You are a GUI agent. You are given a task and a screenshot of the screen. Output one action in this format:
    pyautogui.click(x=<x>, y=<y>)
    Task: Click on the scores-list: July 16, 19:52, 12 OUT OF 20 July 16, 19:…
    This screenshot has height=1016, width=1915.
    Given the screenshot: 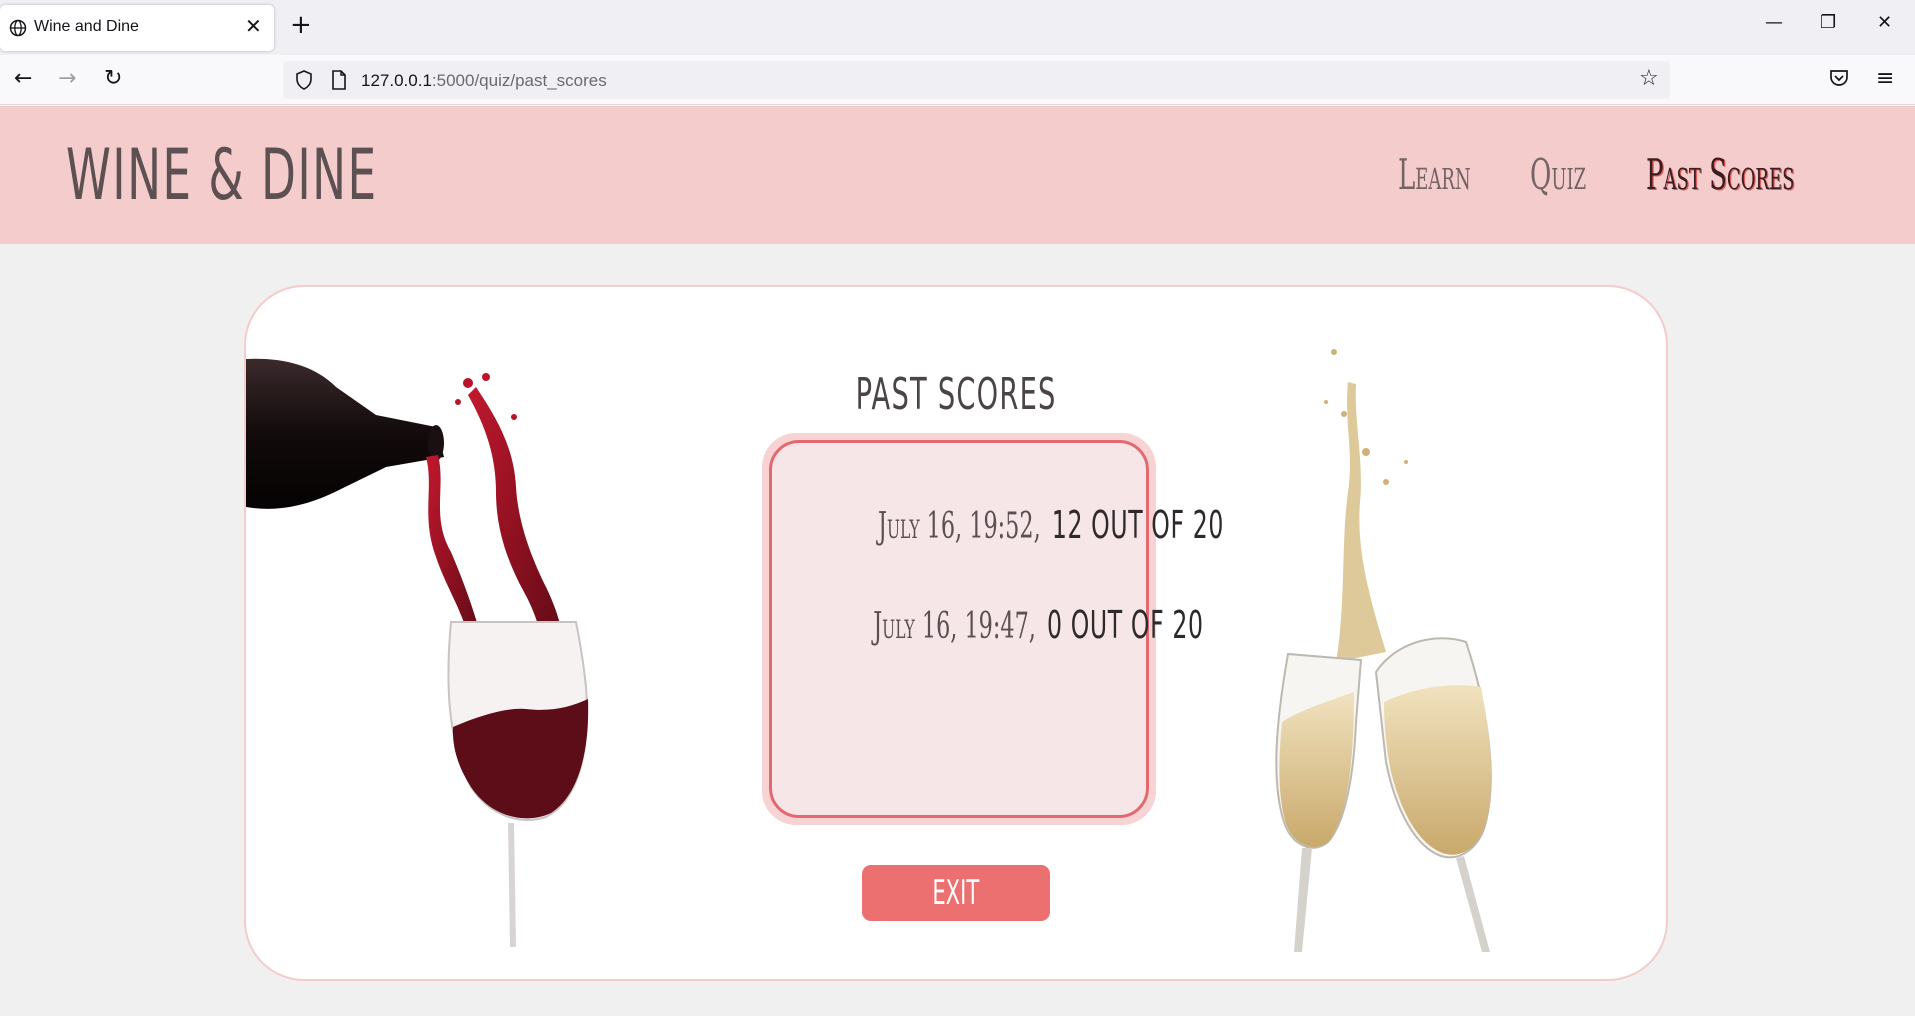 What is the action you would take?
    pyautogui.click(x=996, y=629)
    